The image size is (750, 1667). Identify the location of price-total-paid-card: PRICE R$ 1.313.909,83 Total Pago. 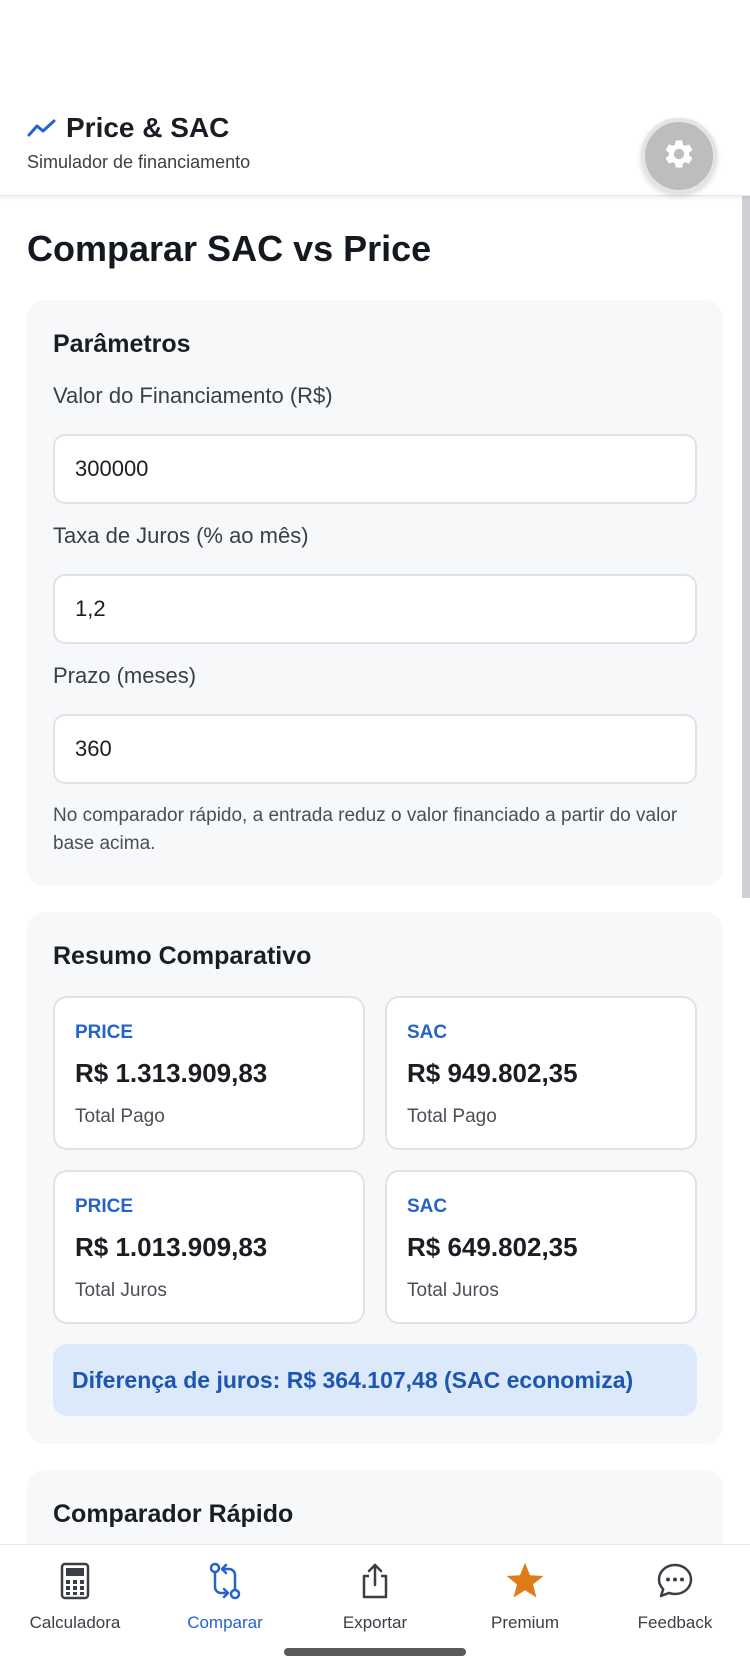
(209, 1073).